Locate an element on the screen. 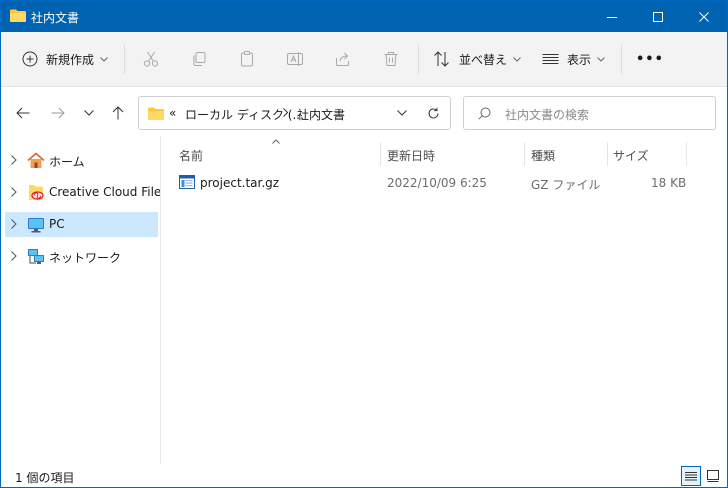 This screenshot has height=488, width=728. breadcrumb-item: 社内文書 is located at coordinates (321, 114).